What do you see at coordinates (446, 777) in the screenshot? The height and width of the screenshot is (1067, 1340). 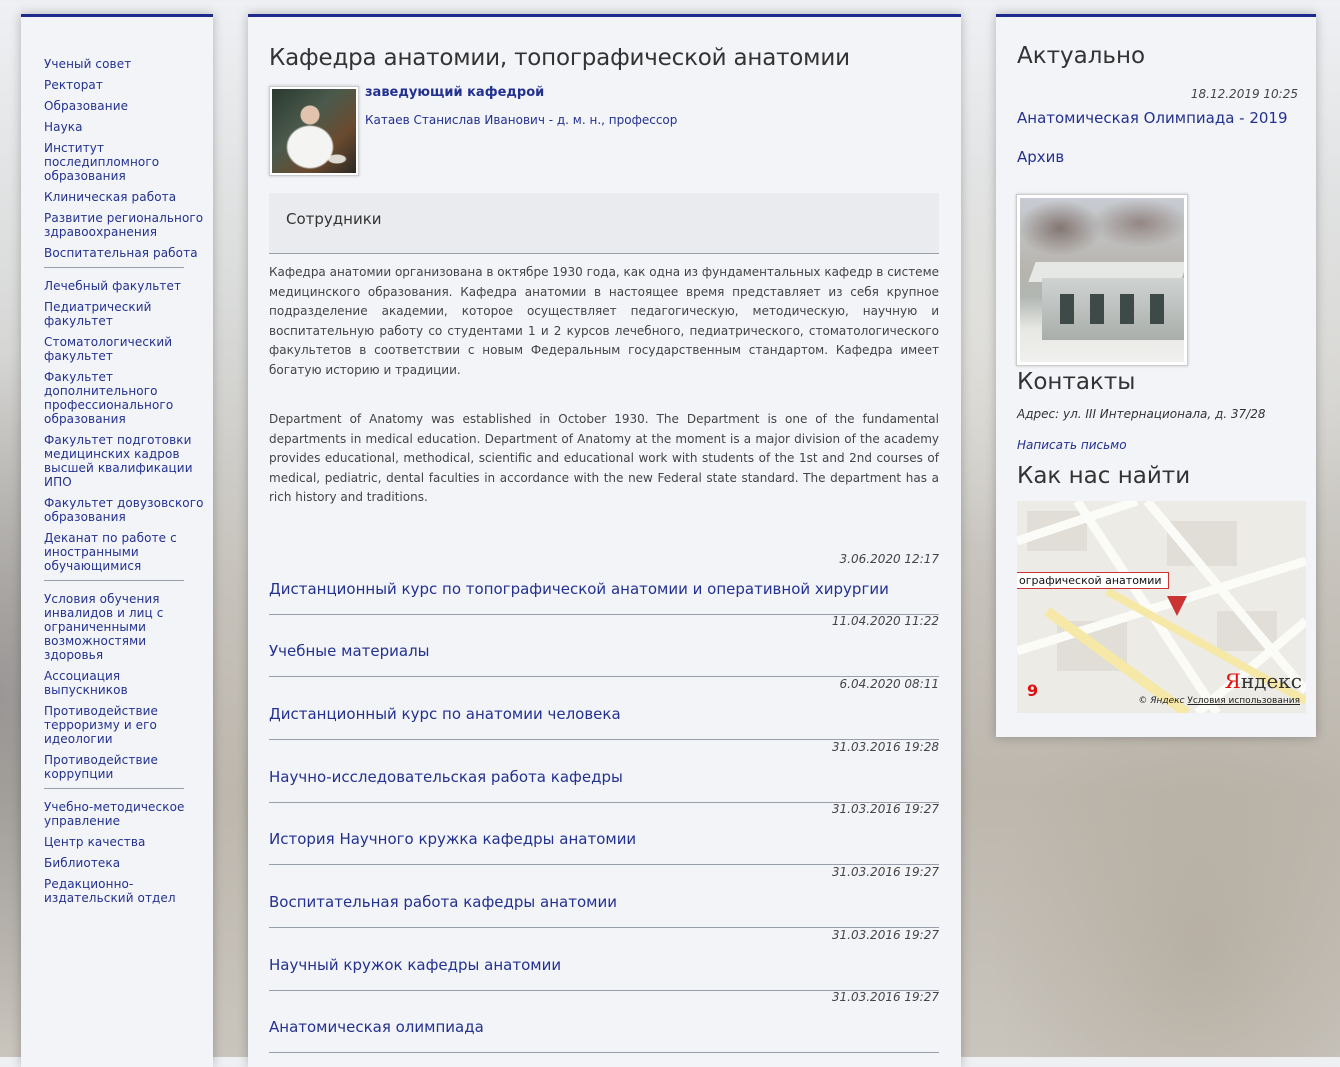 I see `news-title-link: Научно-исследовательская работа кафедры` at bounding box center [446, 777].